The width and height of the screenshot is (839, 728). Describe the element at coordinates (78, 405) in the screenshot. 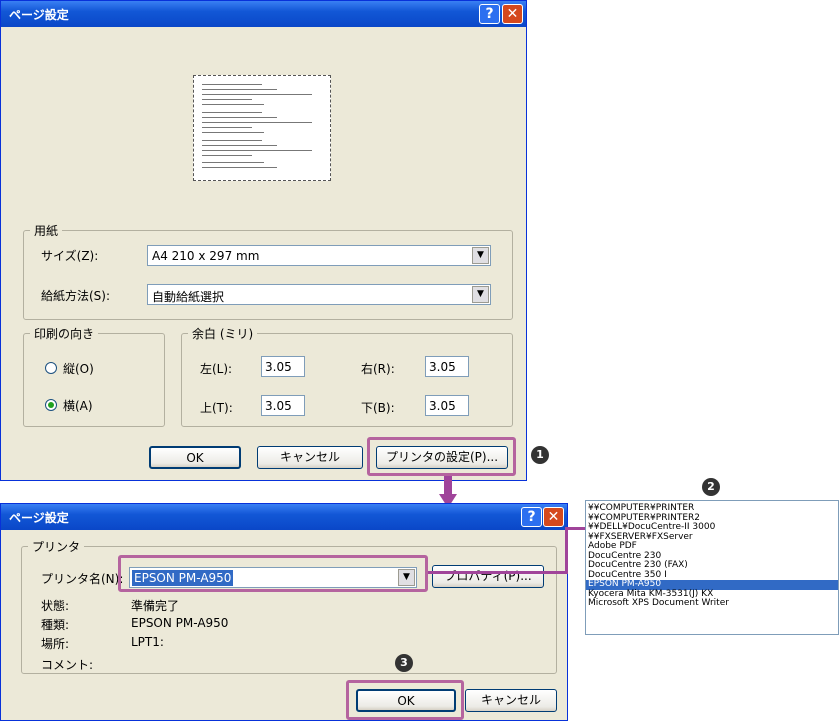

I see `landscape-label: 横(A)` at that location.